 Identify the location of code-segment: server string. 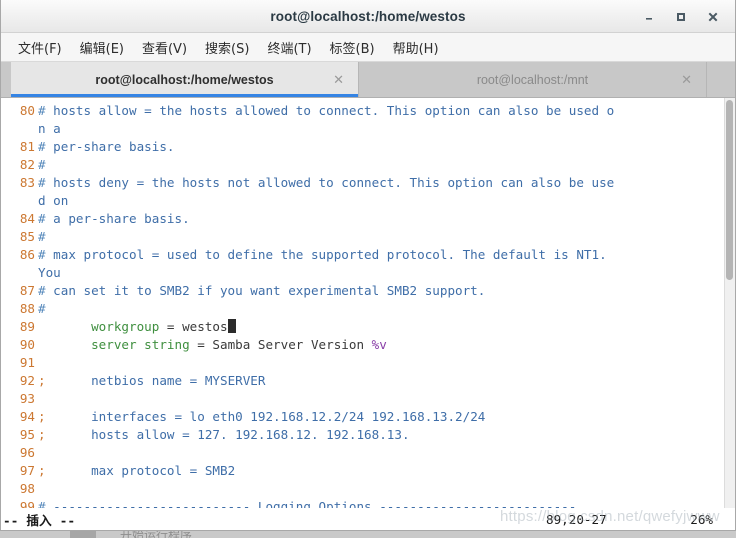
(140, 344).